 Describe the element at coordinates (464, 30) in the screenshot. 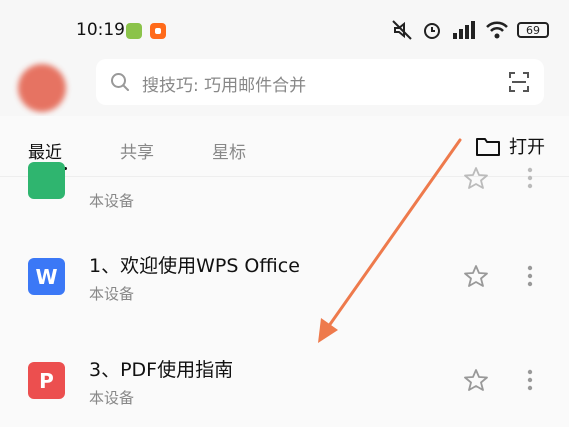

I see `signal-icon` at that location.